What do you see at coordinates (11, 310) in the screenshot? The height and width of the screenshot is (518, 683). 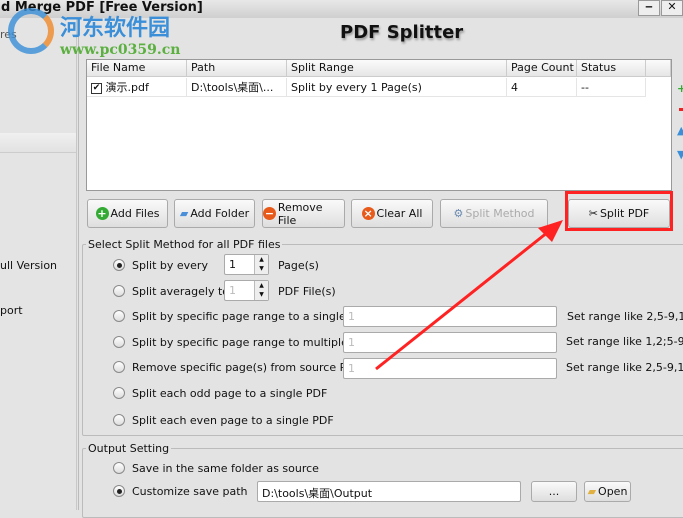 I see `sidebar-item-support: port` at bounding box center [11, 310].